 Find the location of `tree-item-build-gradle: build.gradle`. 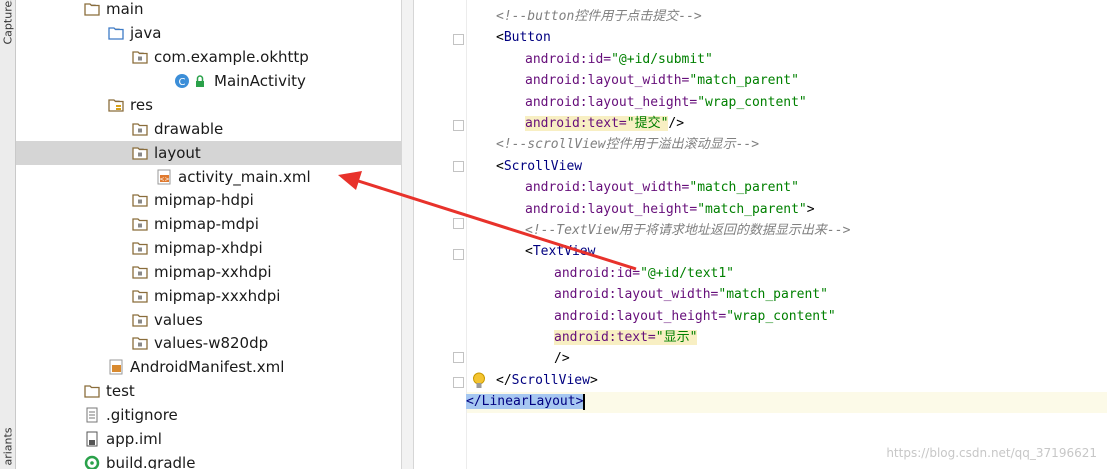

tree-item-build-gradle: build.gradle is located at coordinates (215, 460).